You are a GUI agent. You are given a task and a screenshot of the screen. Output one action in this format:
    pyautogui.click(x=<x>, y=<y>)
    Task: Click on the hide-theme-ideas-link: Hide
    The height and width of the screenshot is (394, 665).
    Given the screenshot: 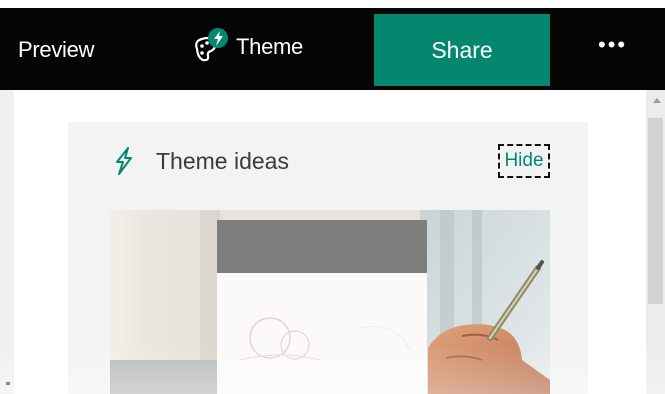 What is the action you would take?
    pyautogui.click(x=524, y=161)
    